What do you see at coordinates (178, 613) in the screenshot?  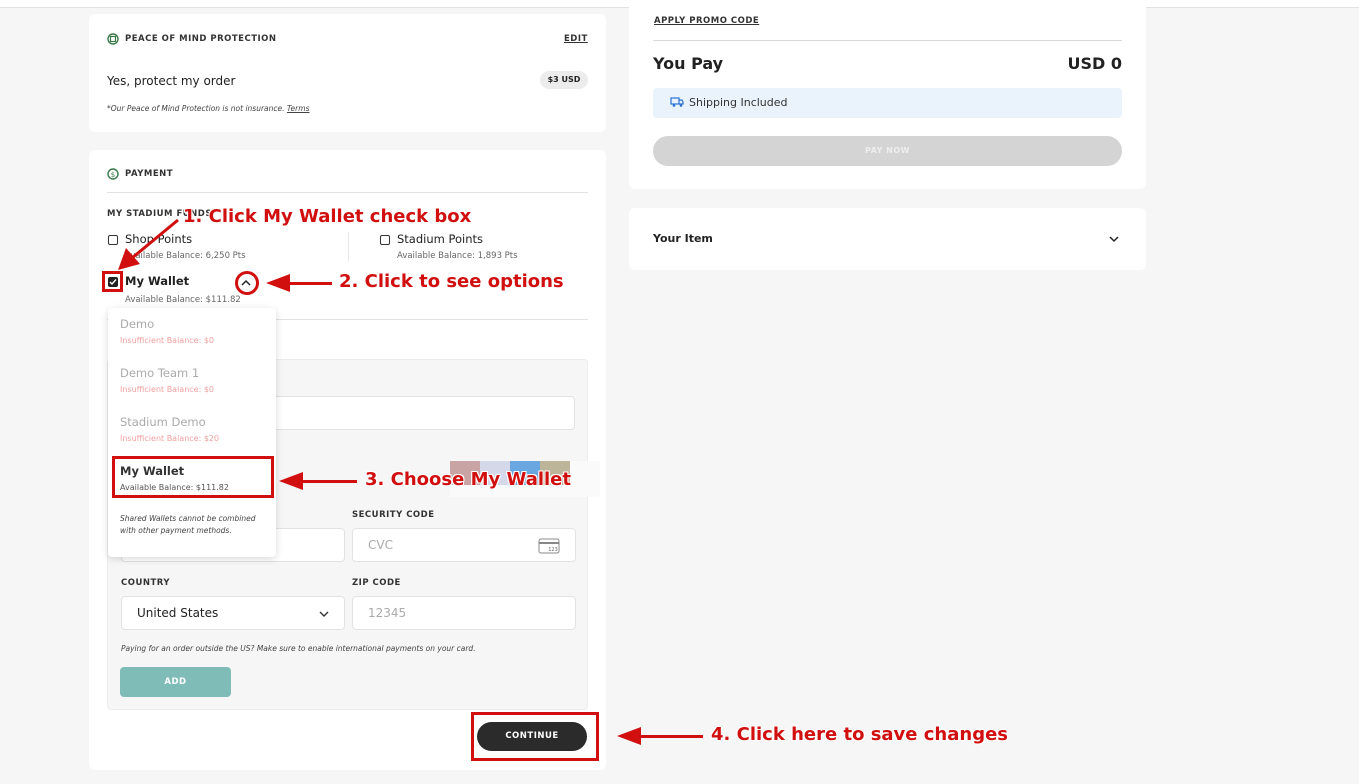 I see `country-value: United States` at bounding box center [178, 613].